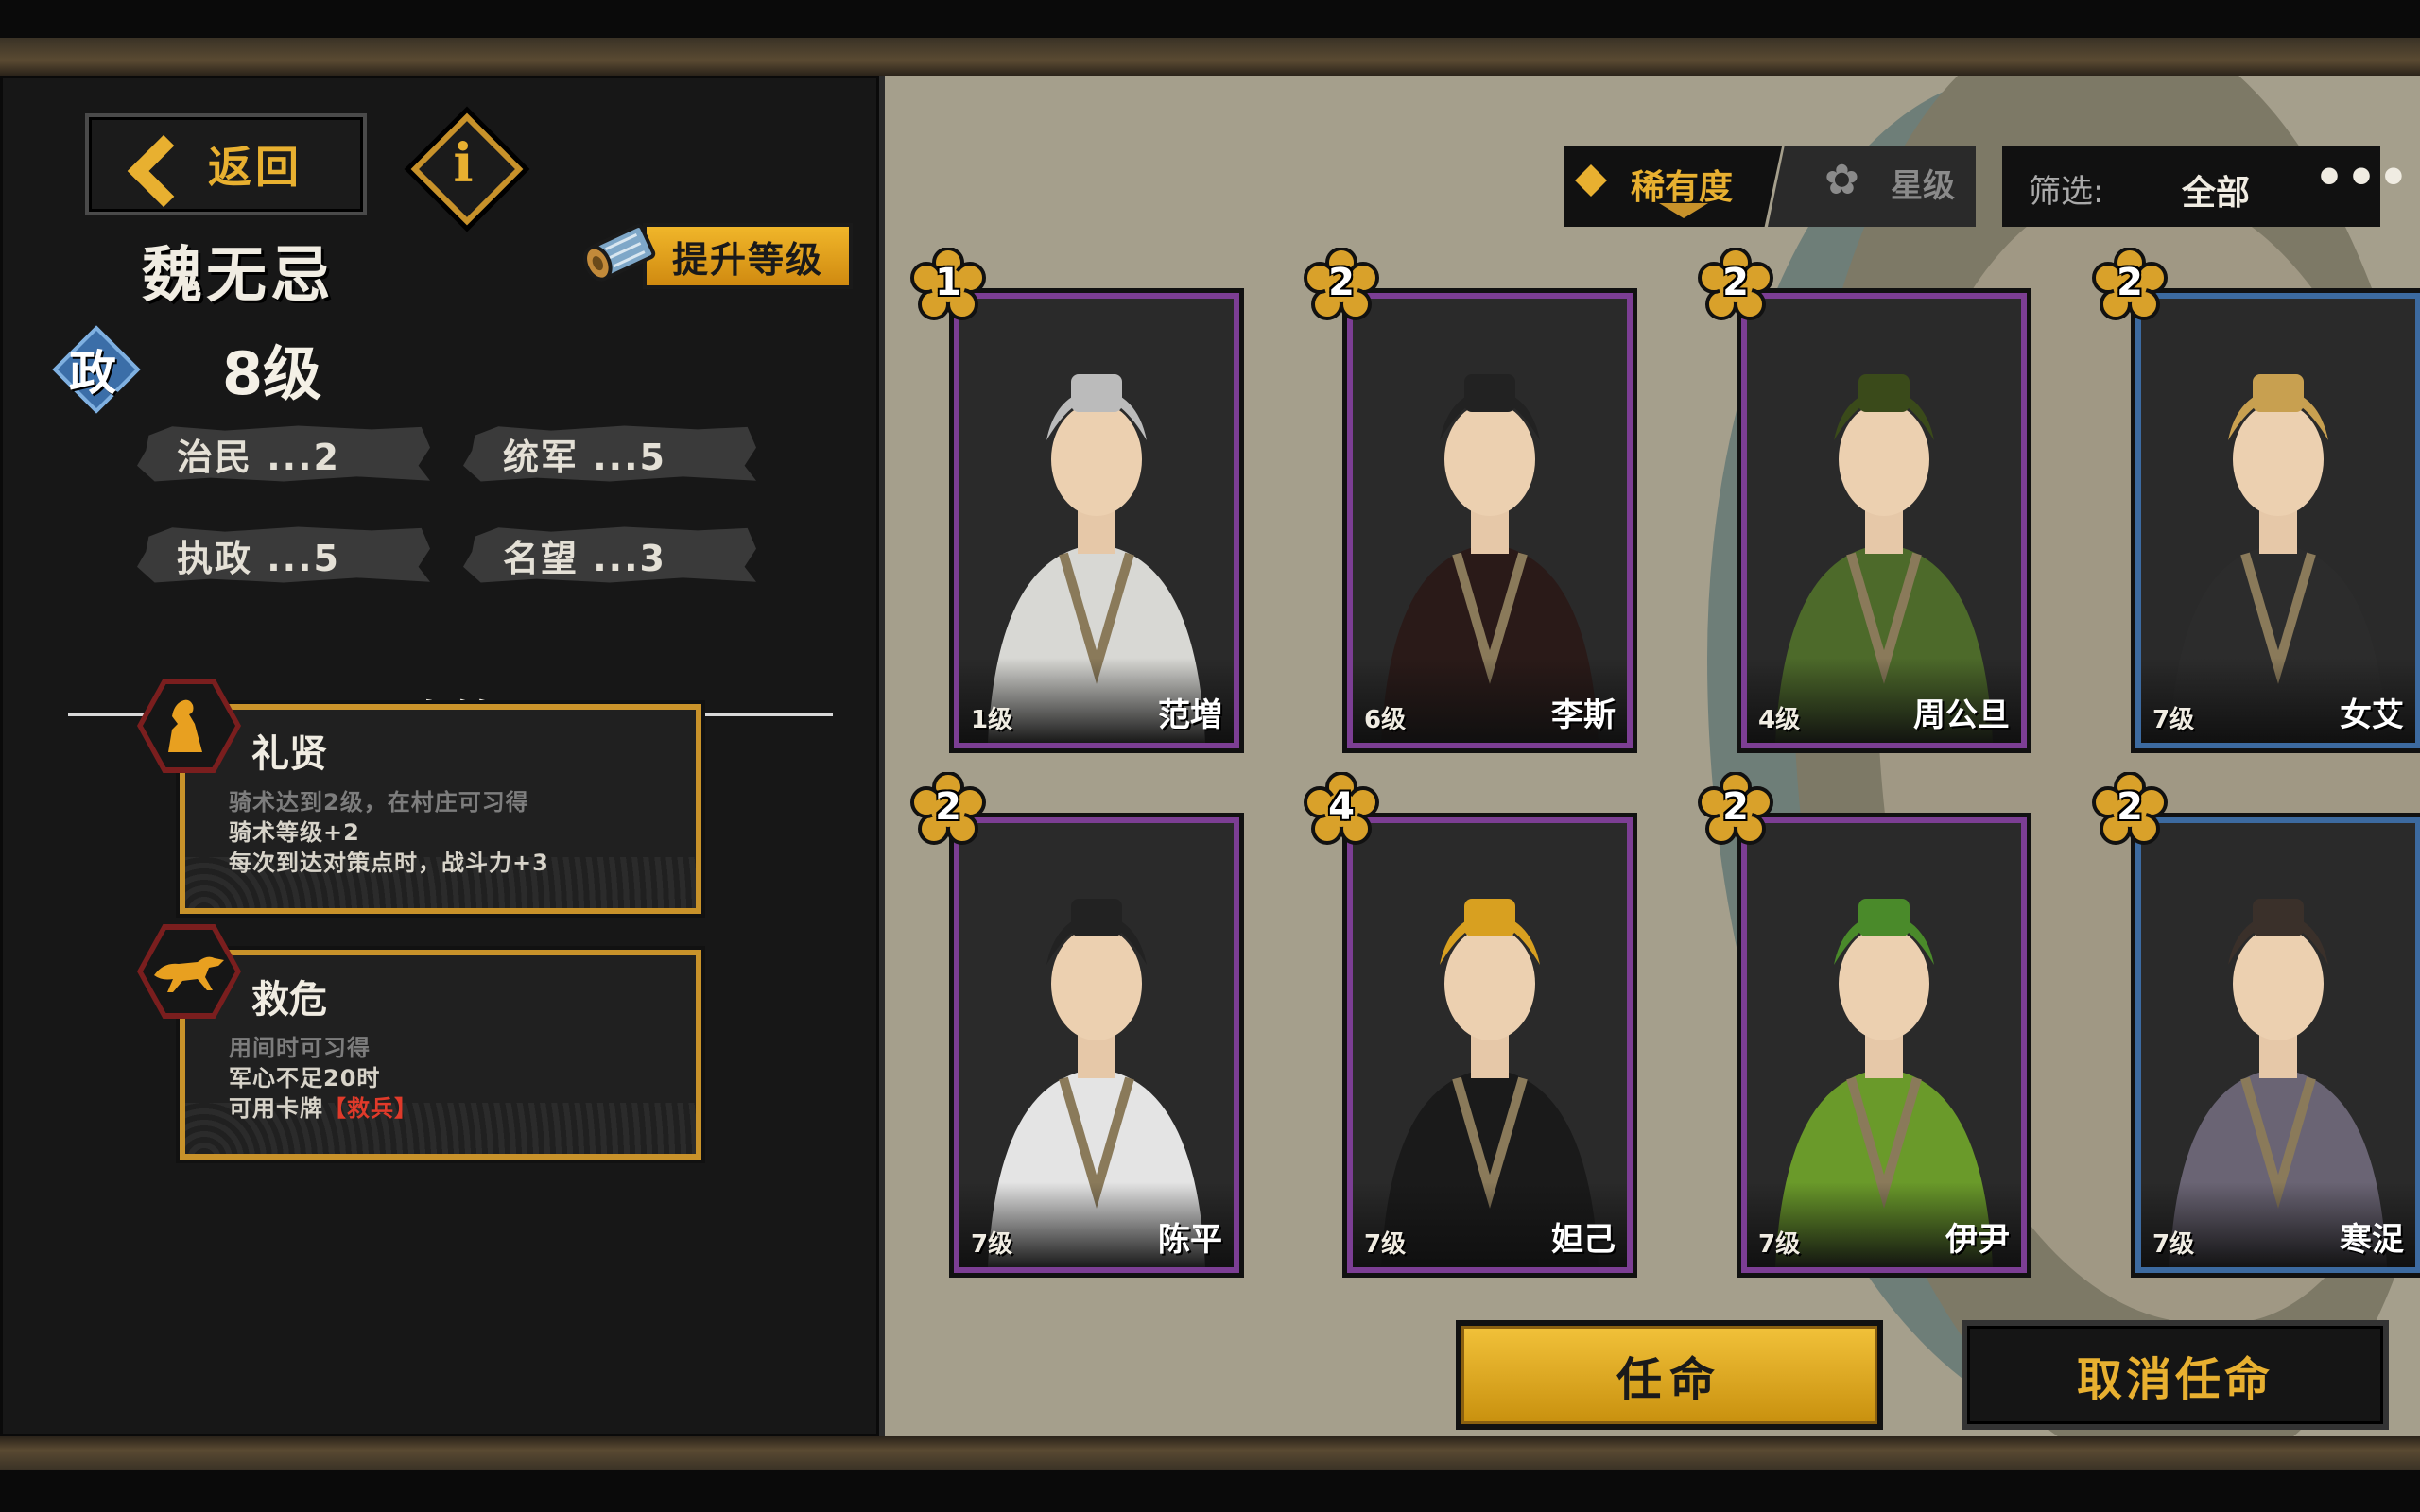  What do you see at coordinates (1779, 720) in the screenshot?
I see `hero-card-level: 4级` at bounding box center [1779, 720].